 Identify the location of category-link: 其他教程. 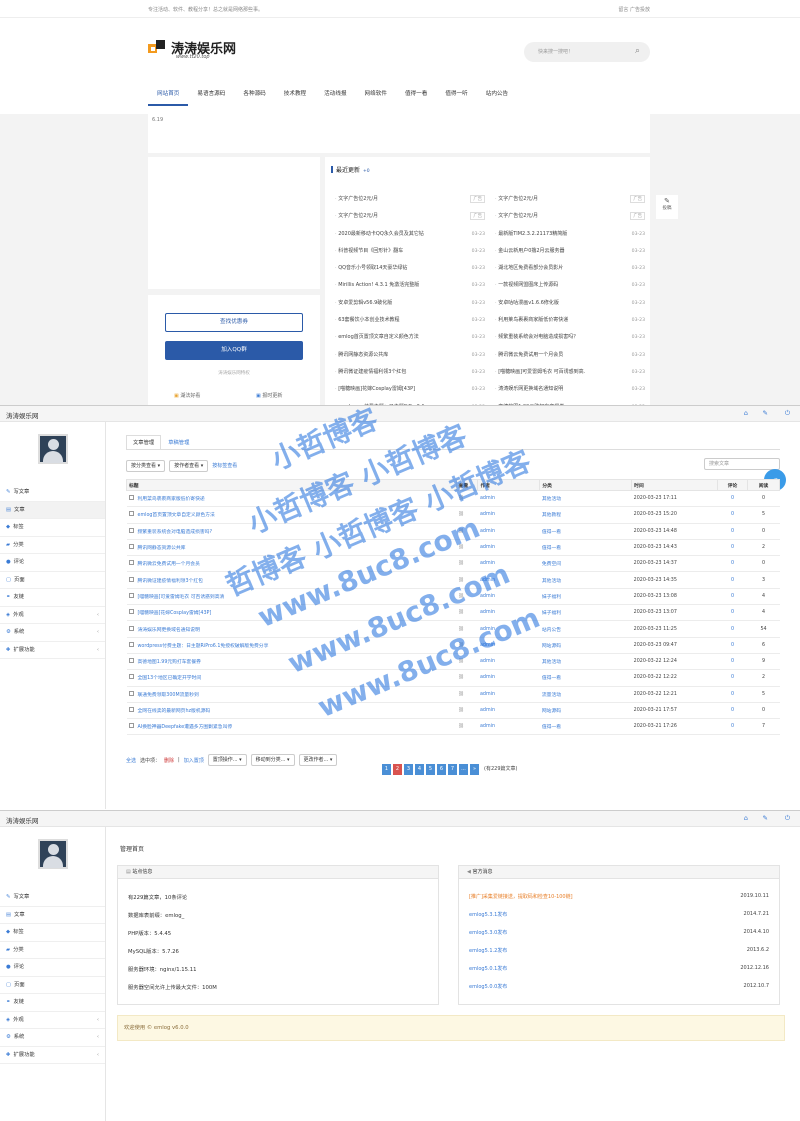
(585, 515).